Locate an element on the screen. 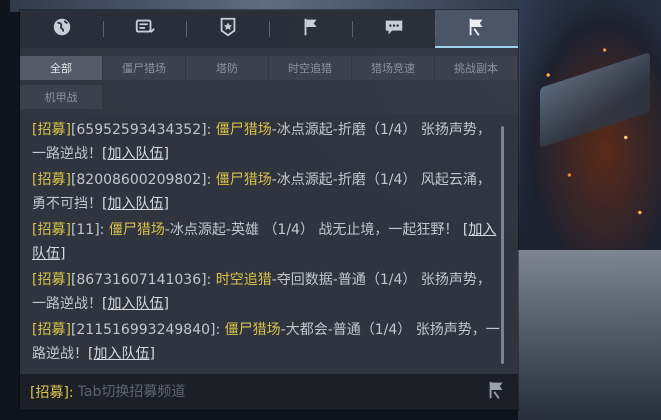 This screenshot has width=661, height=420. star-badge-icon is located at coordinates (228, 29).